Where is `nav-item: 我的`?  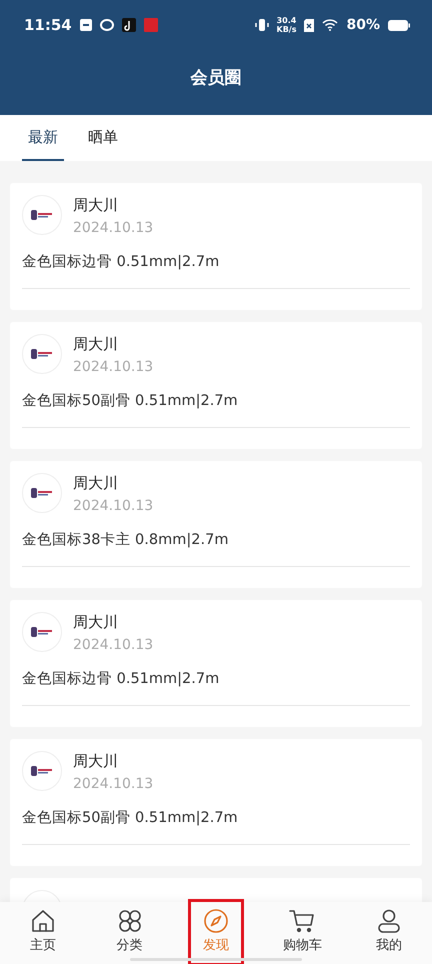 nav-item: 我的 is located at coordinates (389, 933).